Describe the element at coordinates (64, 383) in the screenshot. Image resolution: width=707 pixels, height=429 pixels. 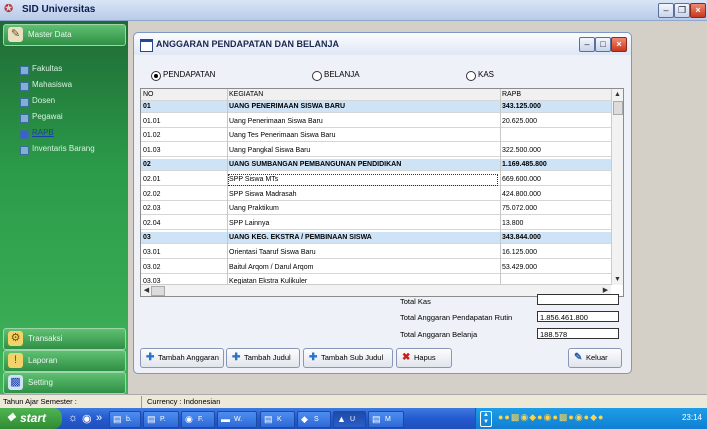
I see `sidebar-section-setting: ▩ Setting` at that location.